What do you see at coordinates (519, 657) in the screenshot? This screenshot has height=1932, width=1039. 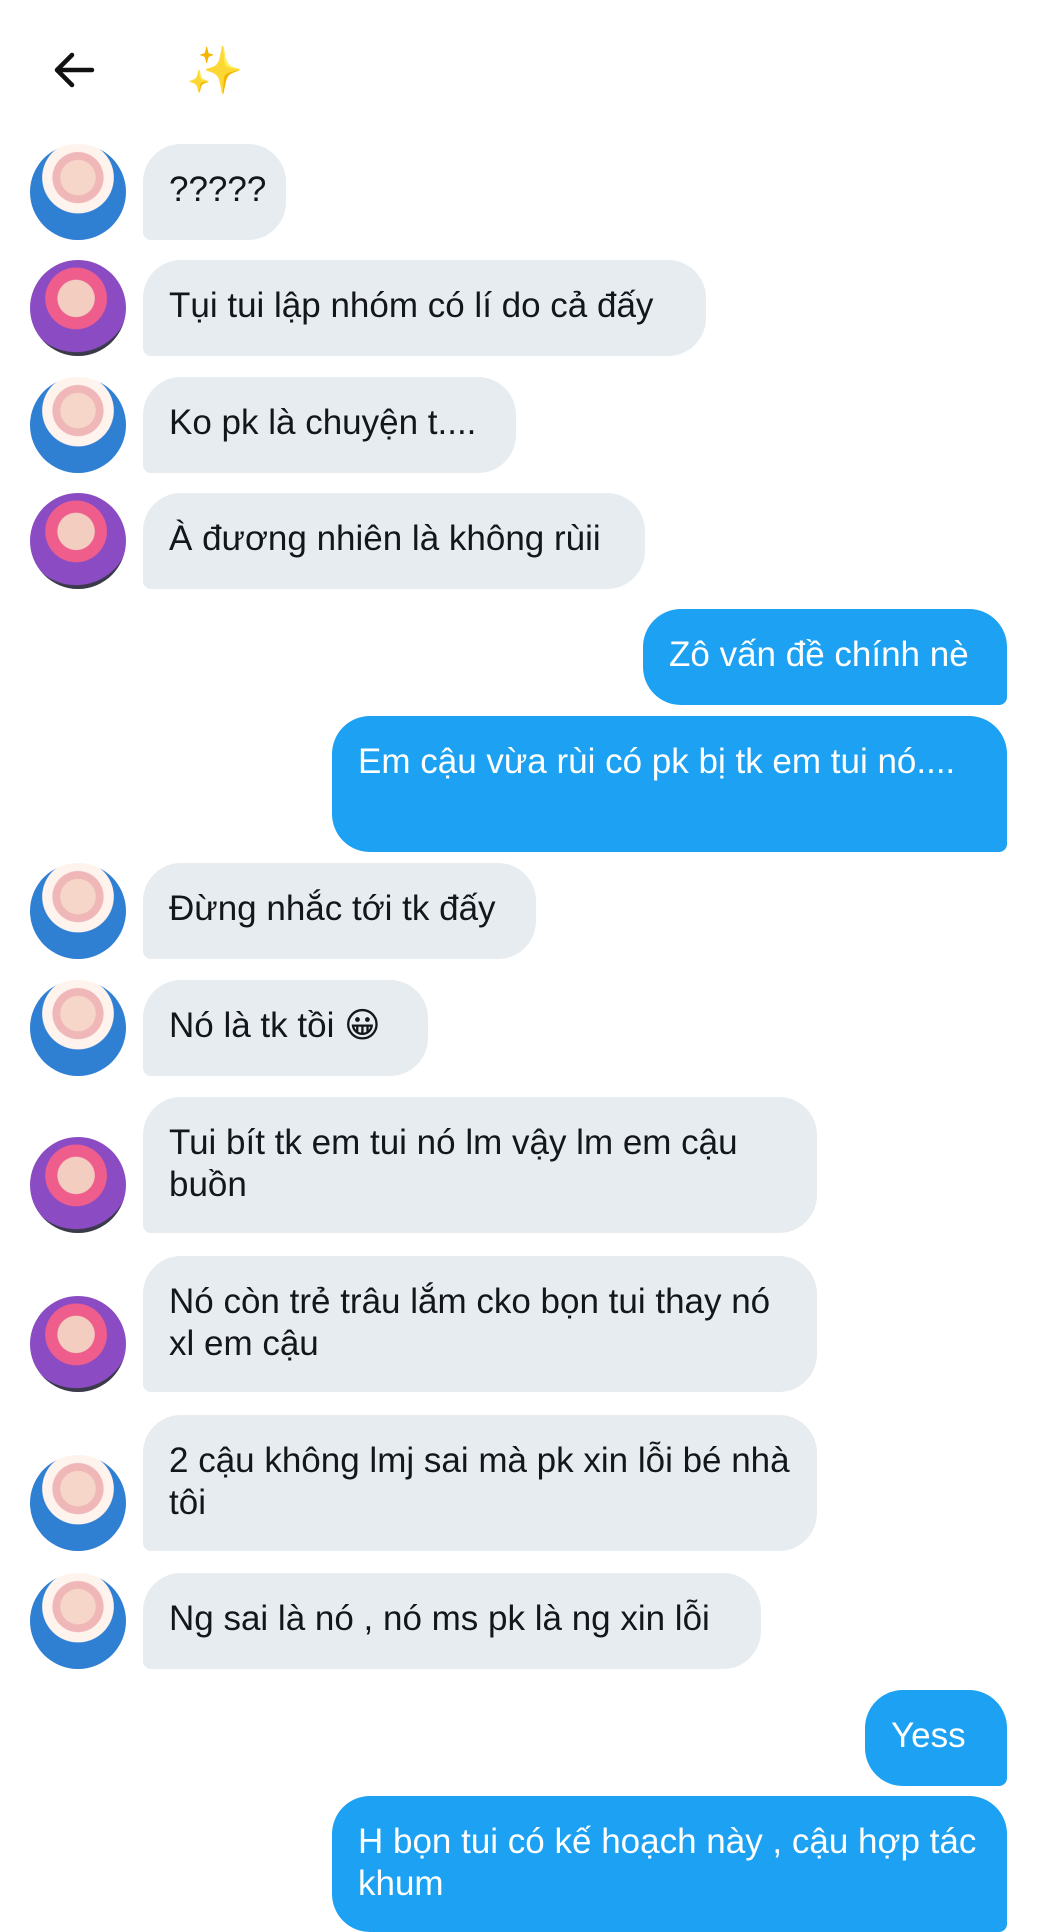 I see `message-row: Zô vấn đề chính nè` at bounding box center [519, 657].